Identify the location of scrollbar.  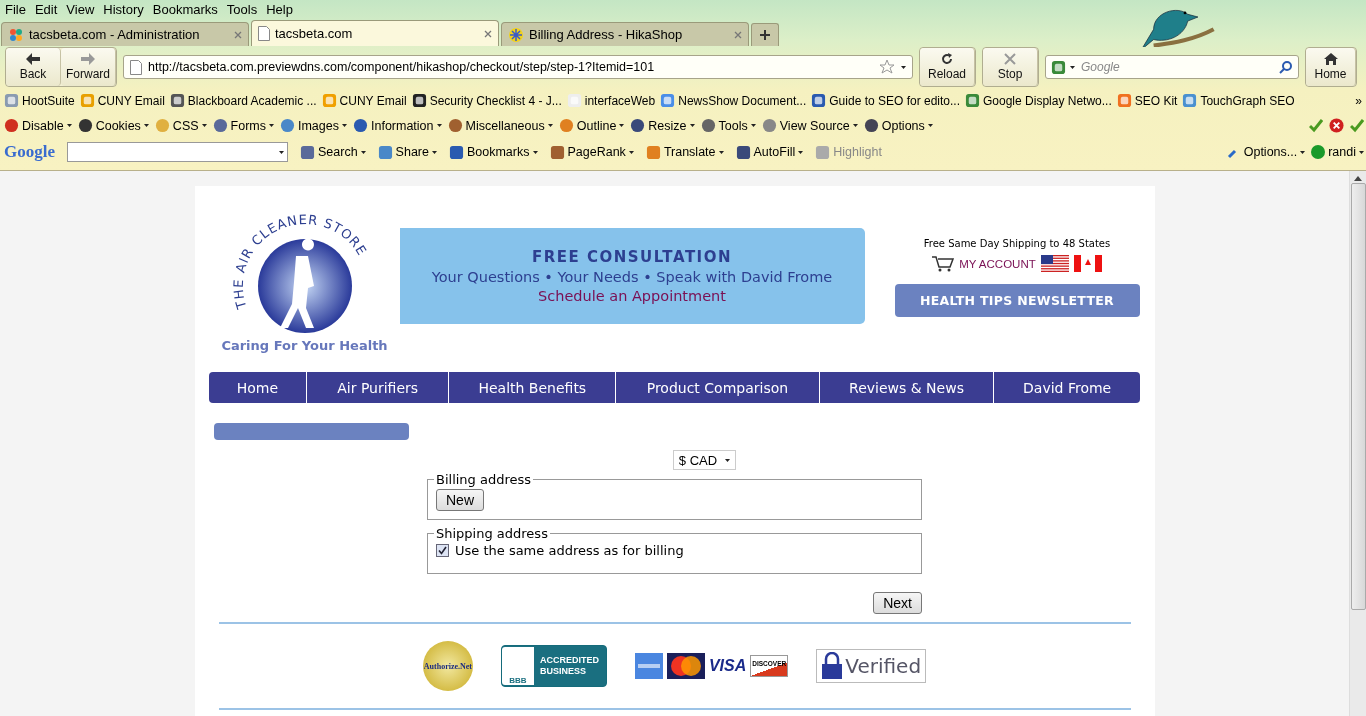
(1357, 443).